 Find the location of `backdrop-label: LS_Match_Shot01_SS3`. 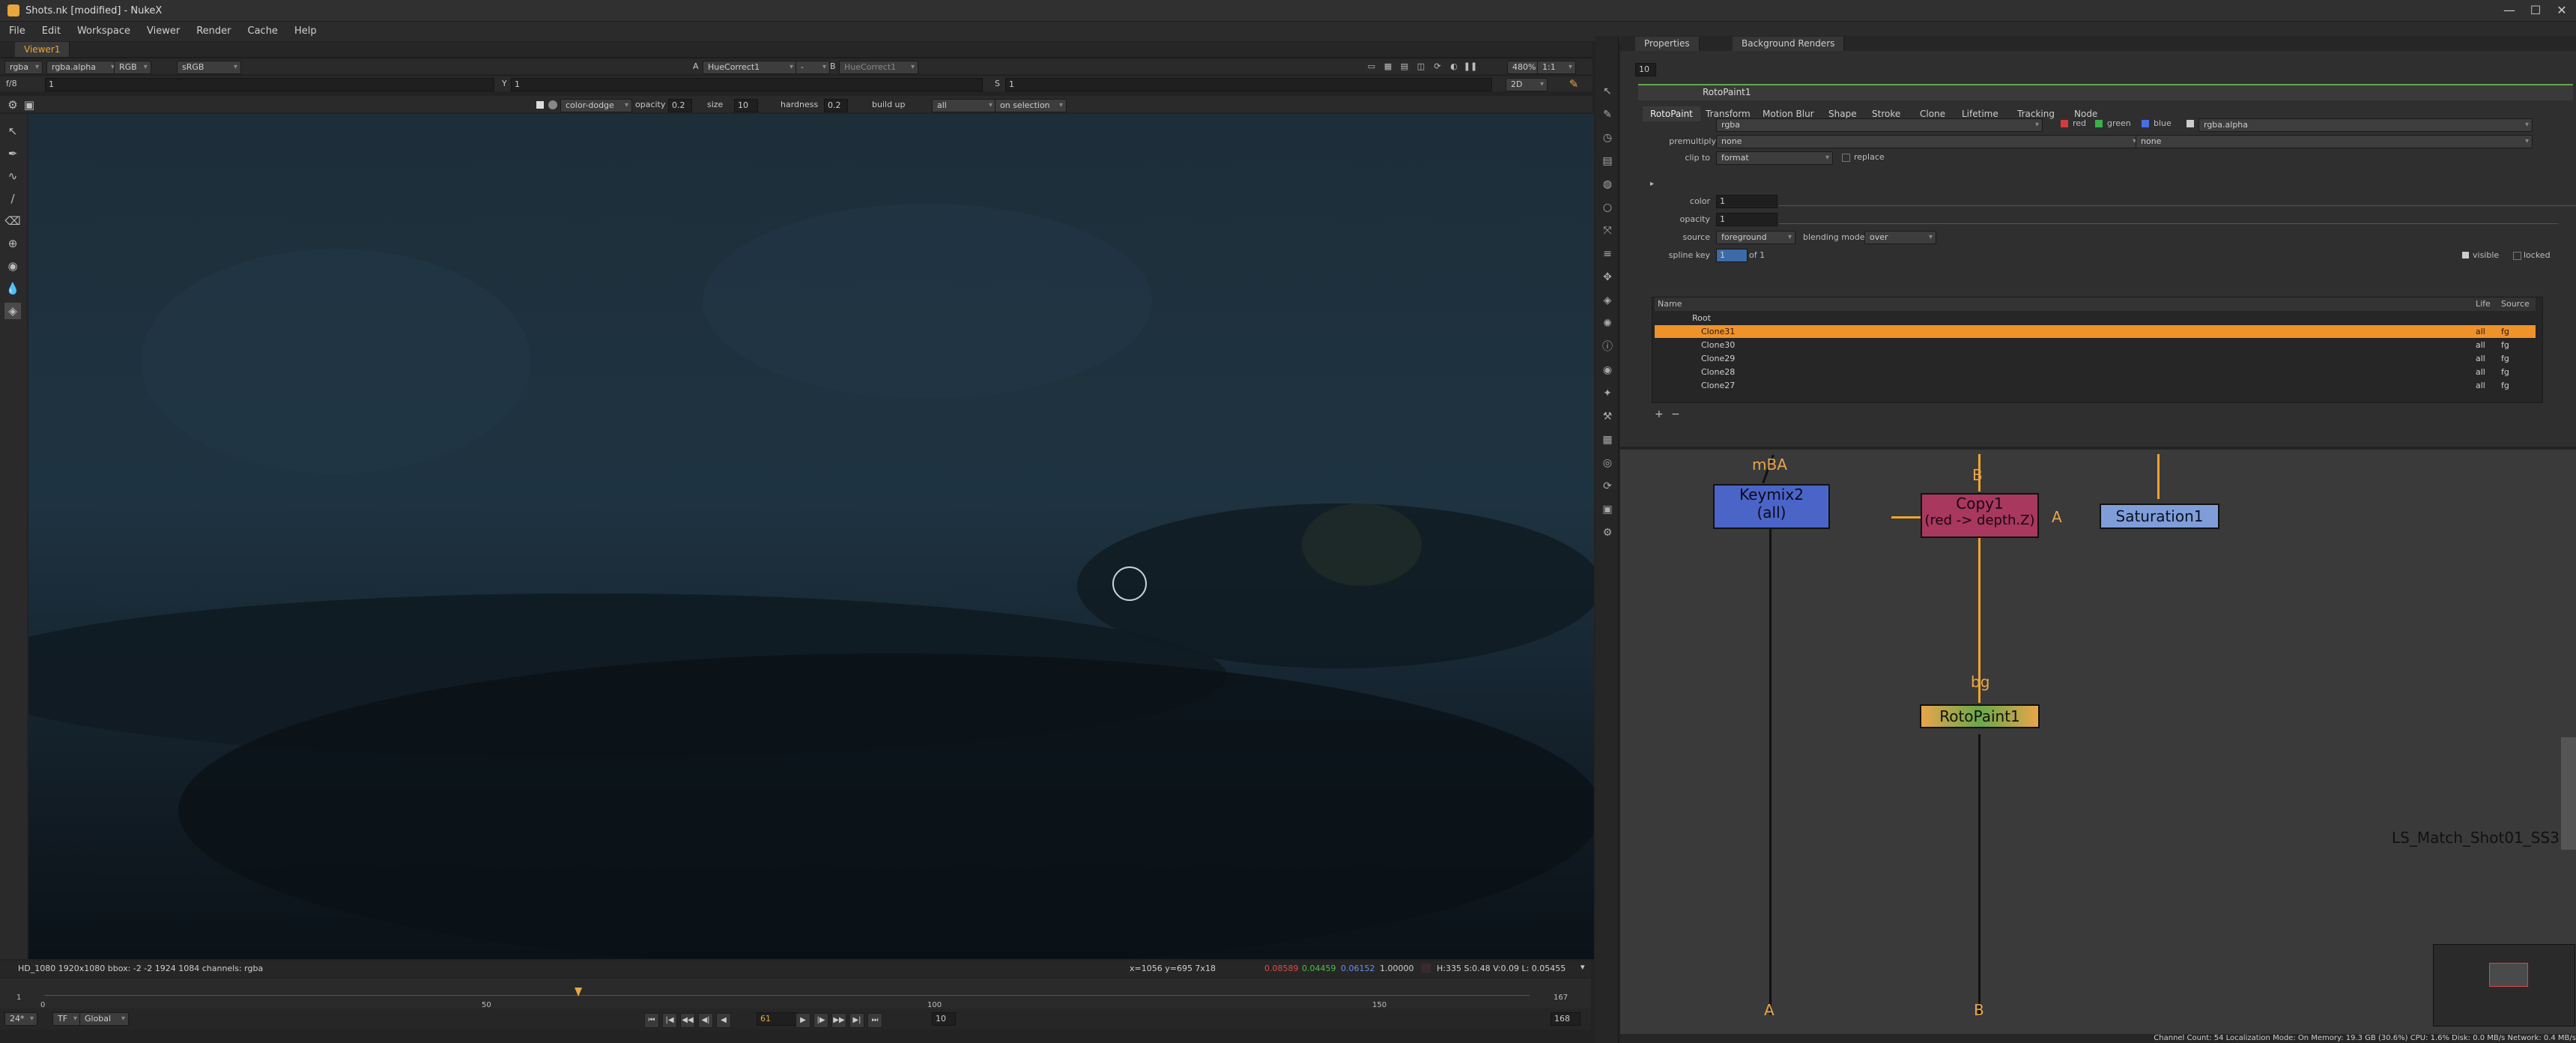

backdrop-label: LS_Match_Shot01_SS3 is located at coordinates (2476, 838).